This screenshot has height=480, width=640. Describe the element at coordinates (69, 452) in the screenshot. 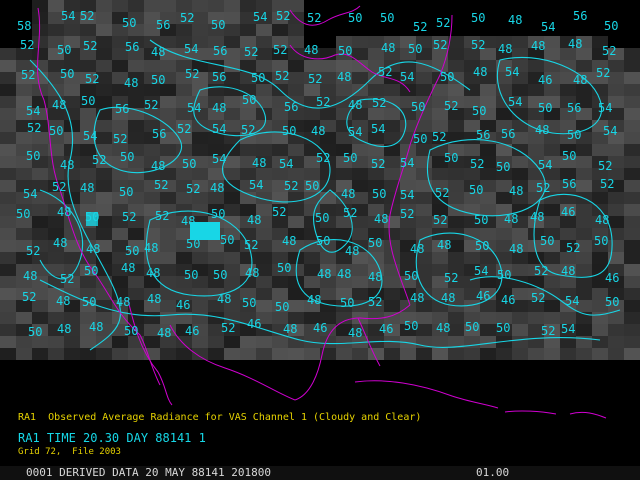

I see `grid-file-caption: Grid 72, File 2003` at that location.